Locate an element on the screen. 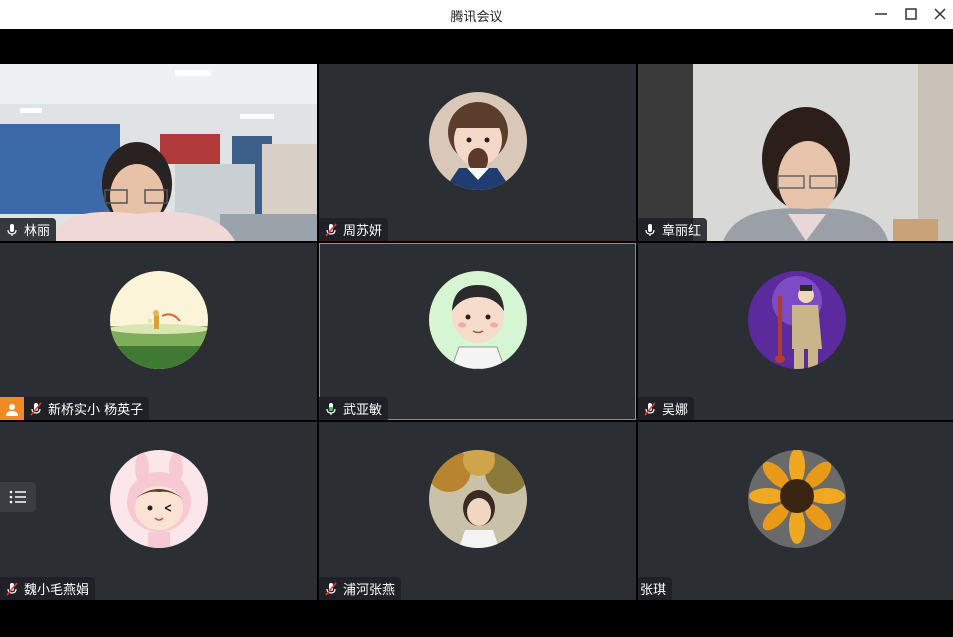  participant-tile-6: 魏小毛燕娟 is located at coordinates (158, 511).